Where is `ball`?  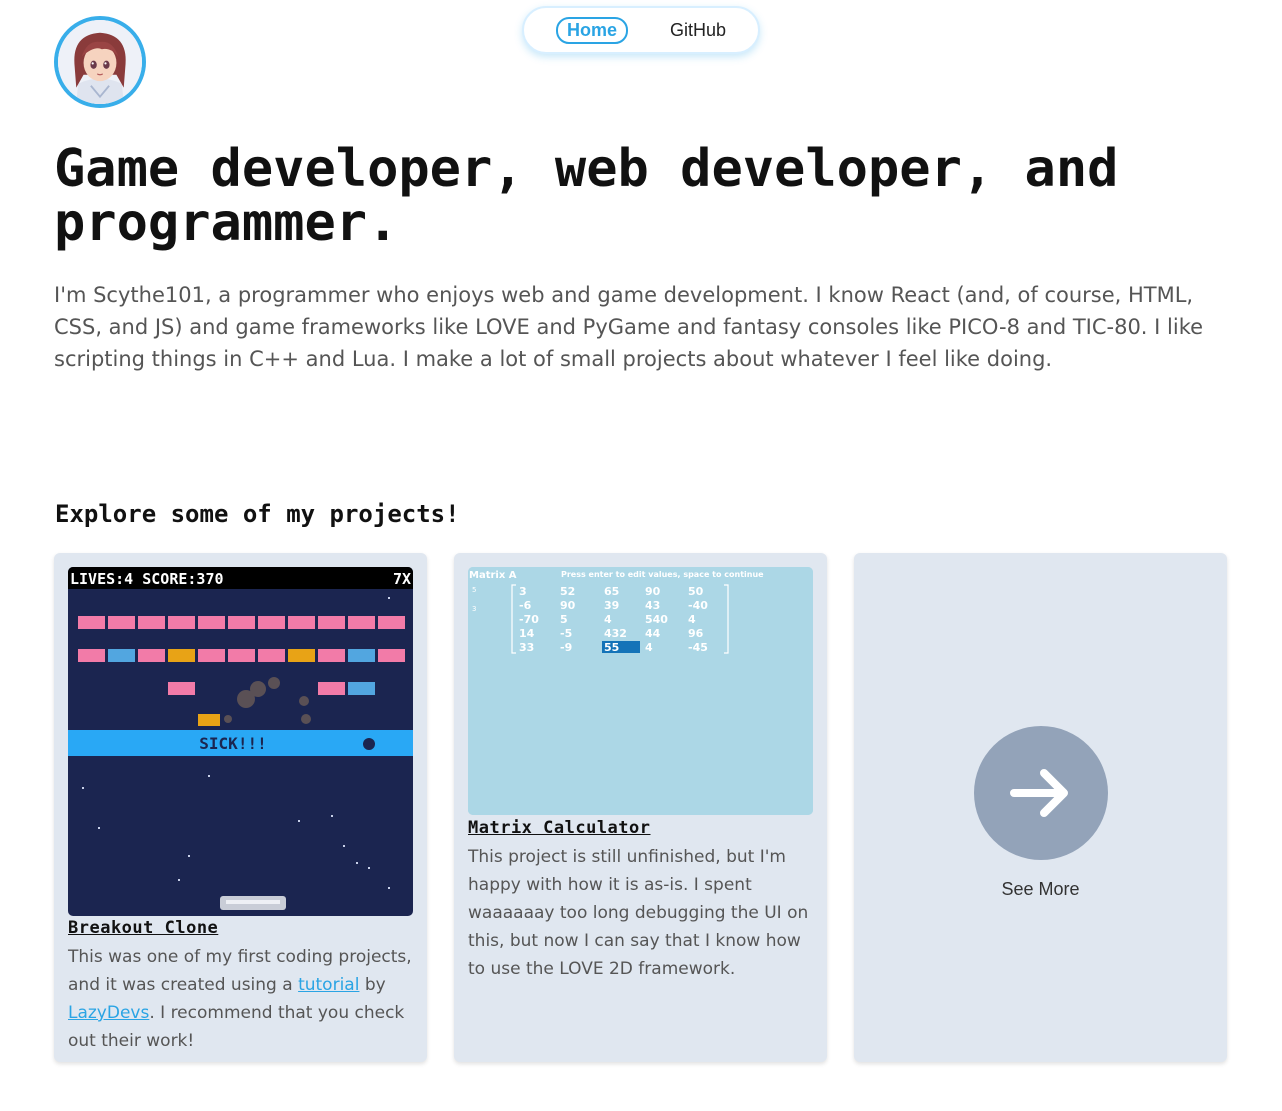 ball is located at coordinates (369, 744).